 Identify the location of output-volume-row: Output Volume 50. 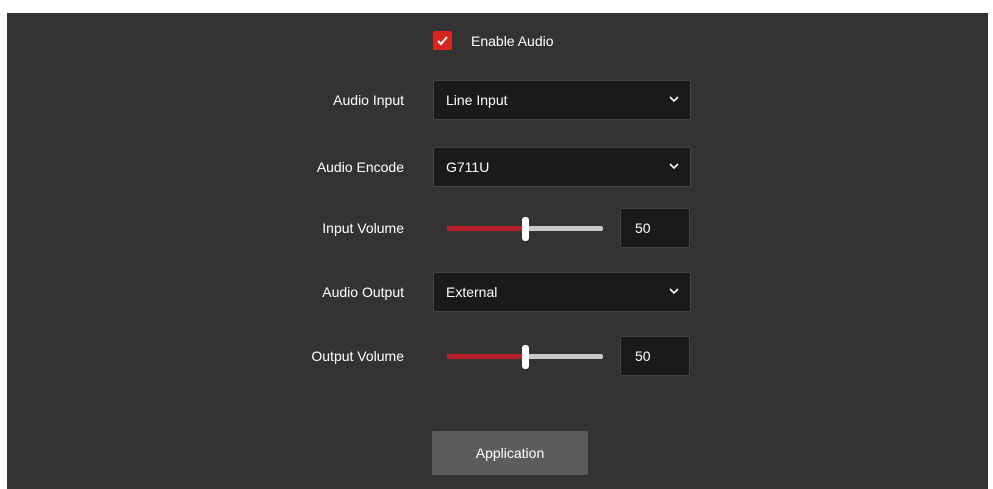
(497, 356).